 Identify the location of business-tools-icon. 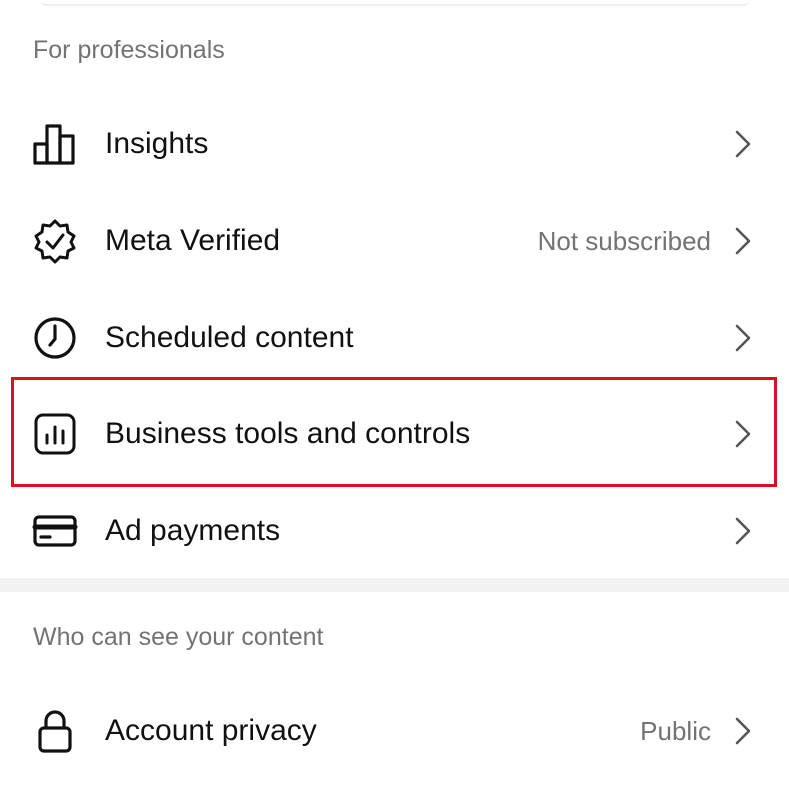
(55, 434).